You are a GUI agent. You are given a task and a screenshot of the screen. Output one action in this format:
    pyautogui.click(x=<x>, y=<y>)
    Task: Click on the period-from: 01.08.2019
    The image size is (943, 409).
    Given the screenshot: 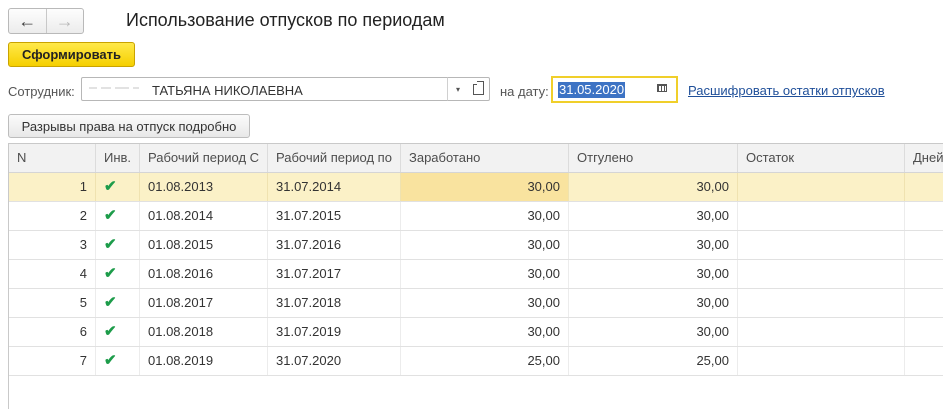 What is the action you would take?
    pyautogui.click(x=204, y=361)
    